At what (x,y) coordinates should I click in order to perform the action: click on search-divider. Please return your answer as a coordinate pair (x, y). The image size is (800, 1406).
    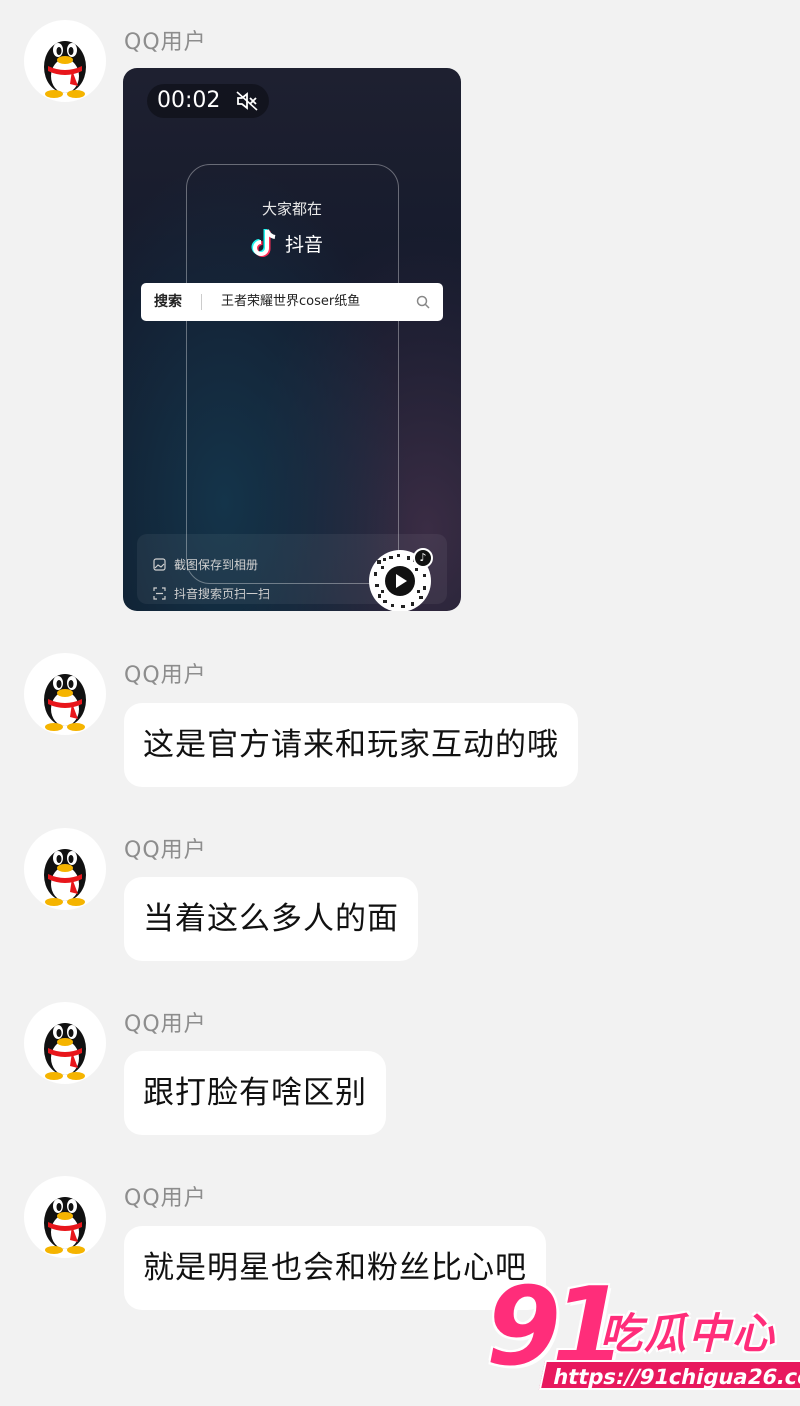
    Looking at the image, I should click on (201, 302).